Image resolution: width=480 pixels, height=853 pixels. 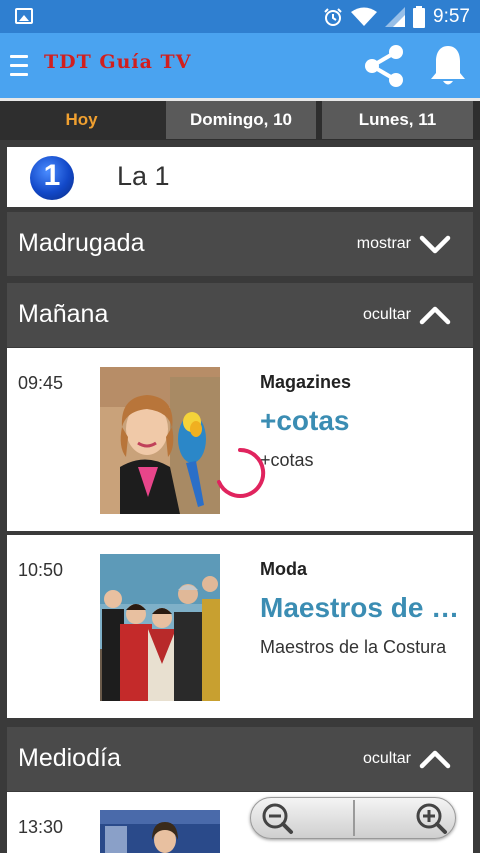 What do you see at coordinates (419, 17) in the screenshot?
I see `battery-icon` at bounding box center [419, 17].